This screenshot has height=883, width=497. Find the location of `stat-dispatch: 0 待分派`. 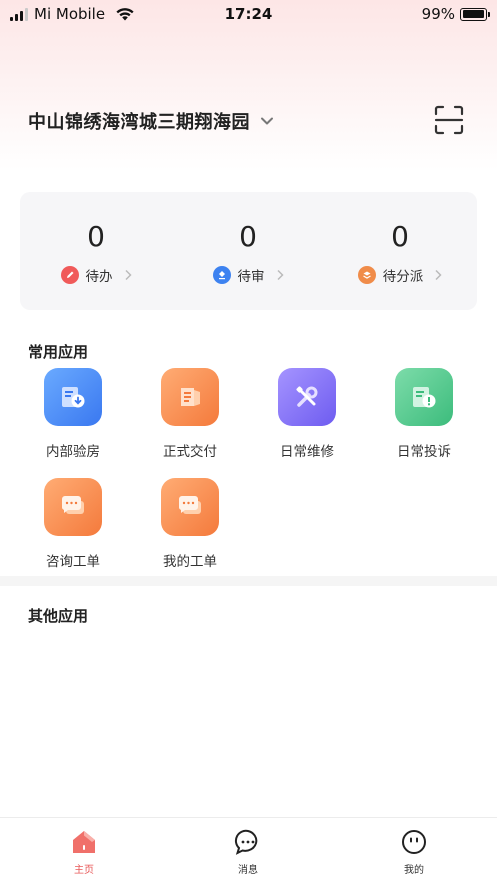

stat-dispatch: 0 待分派 is located at coordinates (400, 251).